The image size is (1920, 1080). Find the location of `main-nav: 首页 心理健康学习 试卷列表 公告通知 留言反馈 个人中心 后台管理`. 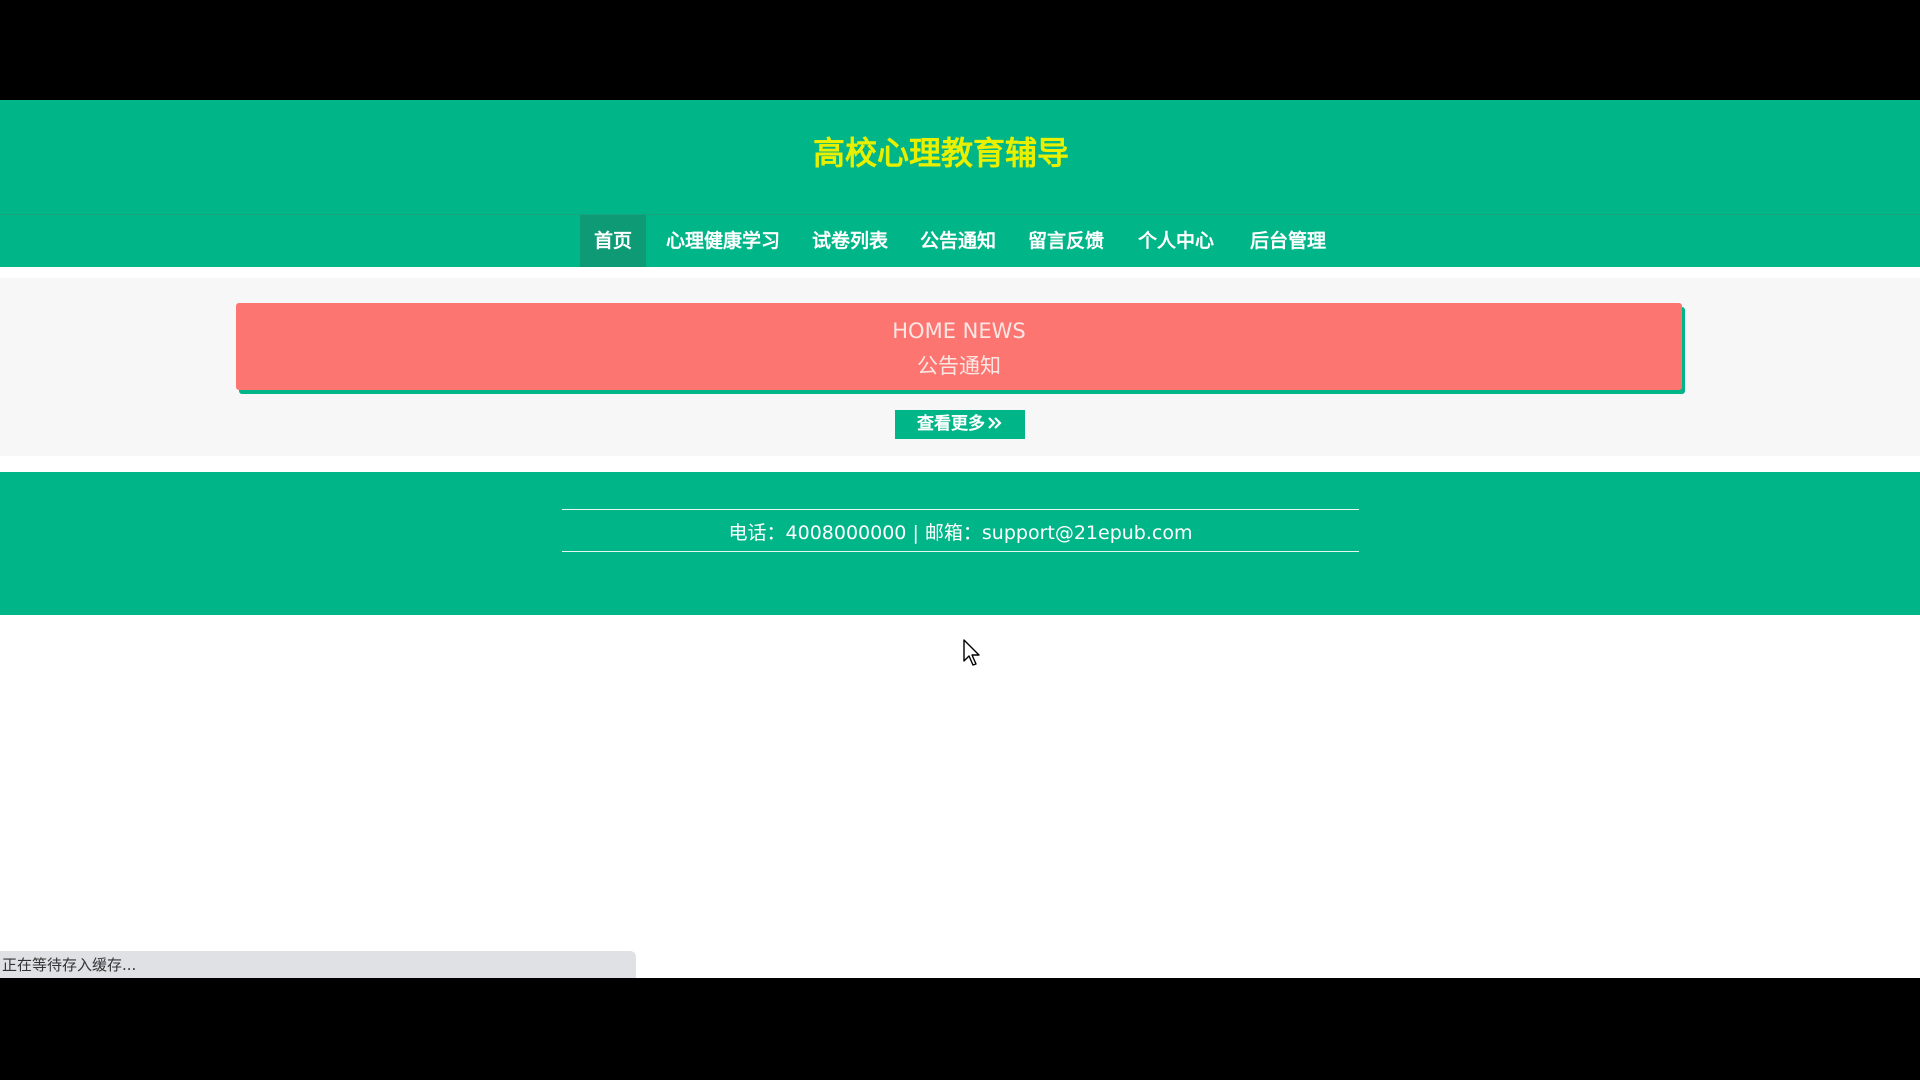

main-nav: 首页 心理健康学习 试卷列表 公告通知 留言反馈 个人中心 后台管理 is located at coordinates (960, 241).